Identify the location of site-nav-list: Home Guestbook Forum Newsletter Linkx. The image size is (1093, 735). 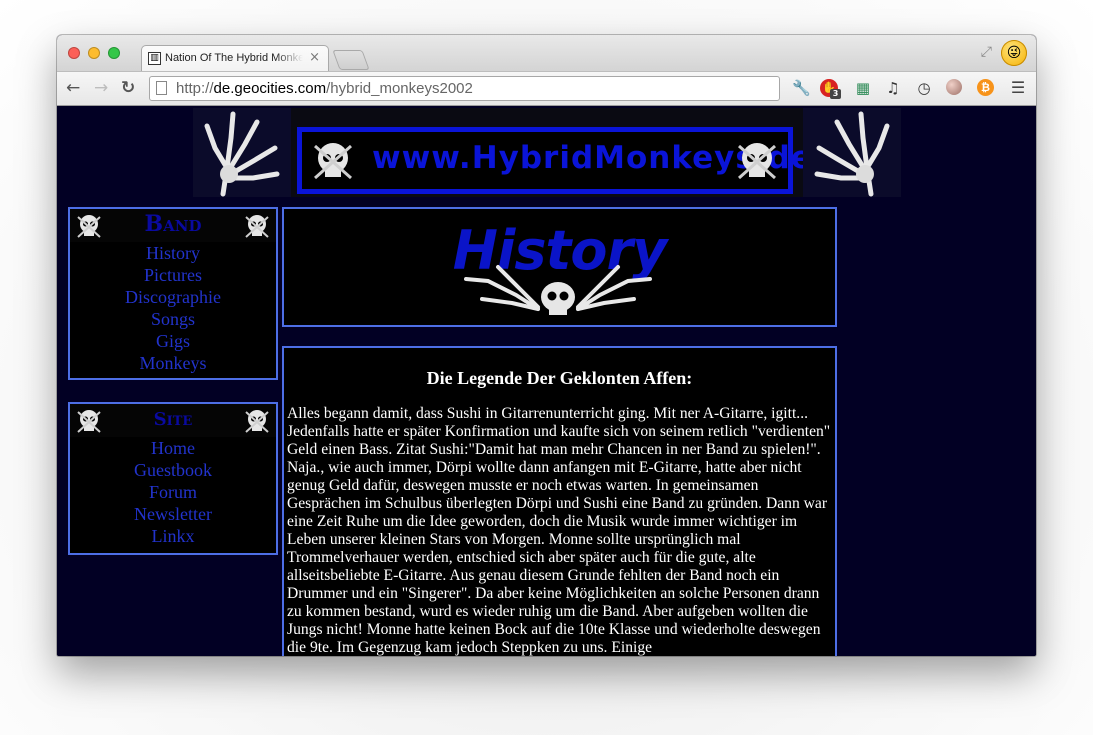
(173, 492).